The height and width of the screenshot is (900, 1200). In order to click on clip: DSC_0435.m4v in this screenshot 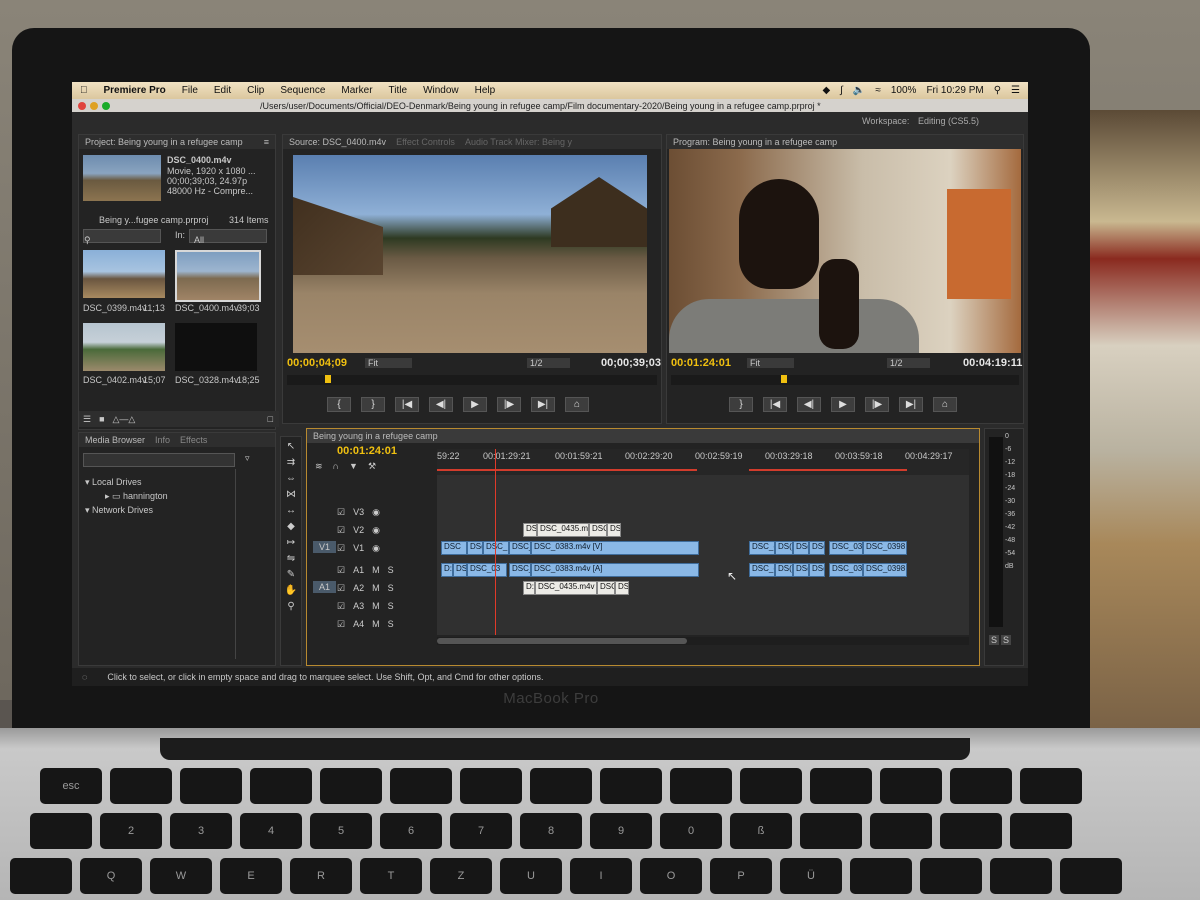, I will do `click(566, 588)`.